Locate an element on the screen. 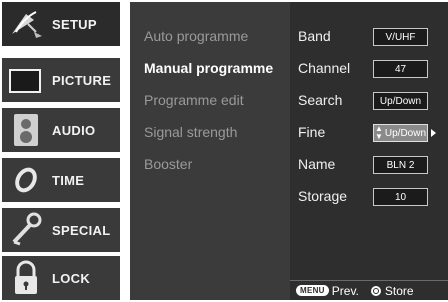 The height and width of the screenshot is (302, 448). main-menu-item-special: SPECIAL is located at coordinates (61, 230).